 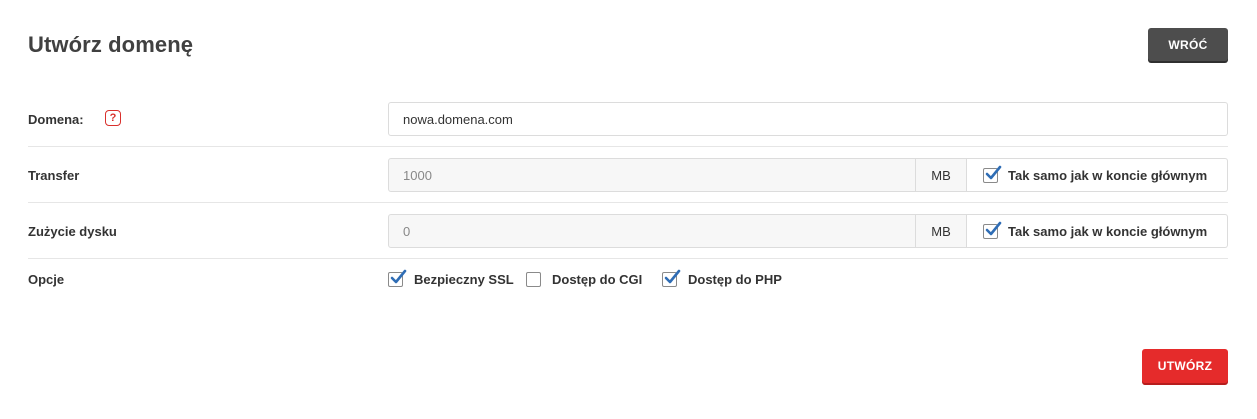 I want to click on create-button: UTWÓRZ, so click(x=1185, y=366).